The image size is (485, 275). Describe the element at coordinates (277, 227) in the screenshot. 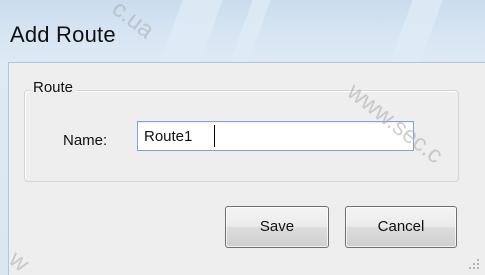

I see `save-button: Save` at that location.